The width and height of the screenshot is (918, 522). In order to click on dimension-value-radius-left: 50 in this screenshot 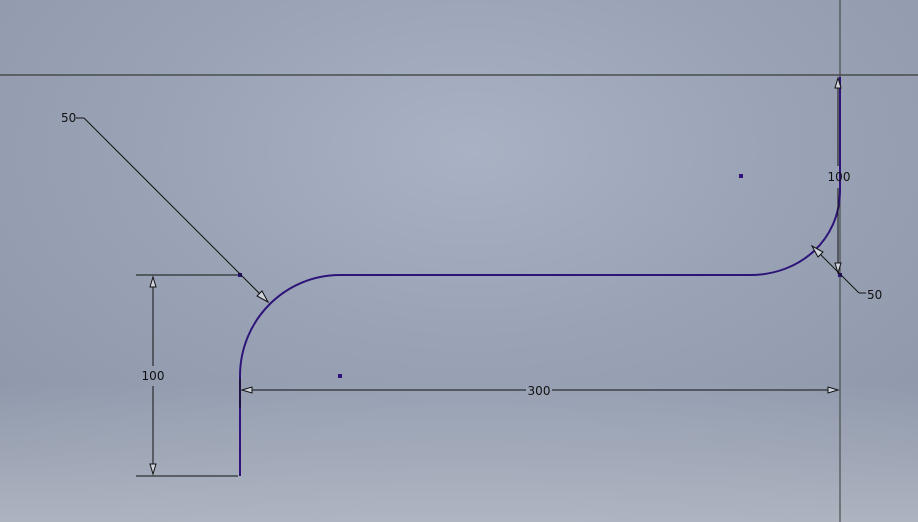, I will do `click(68, 118)`.